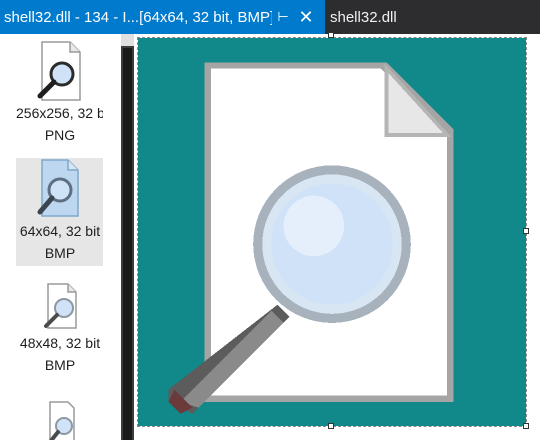  I want to click on thumb-size-label: 256x256, 32 bit, so click(59, 113).